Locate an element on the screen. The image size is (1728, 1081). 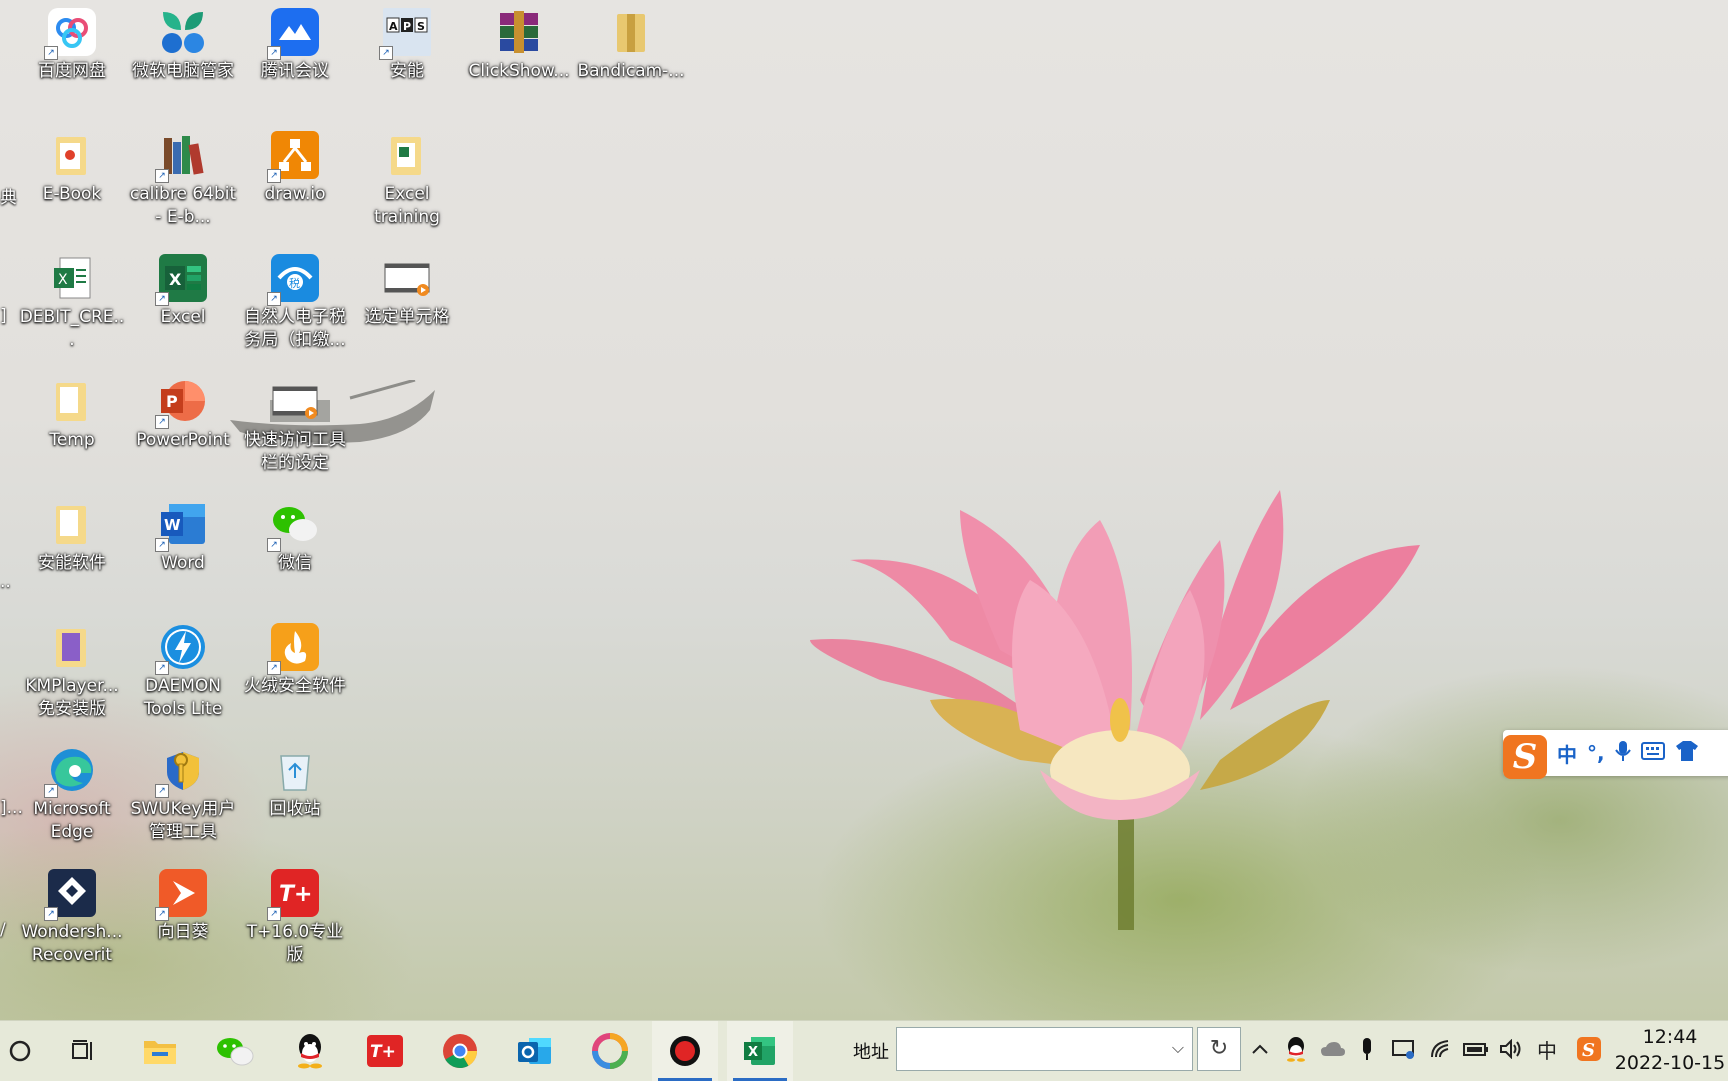
wifi-icon is located at coordinates (1441, 1049).